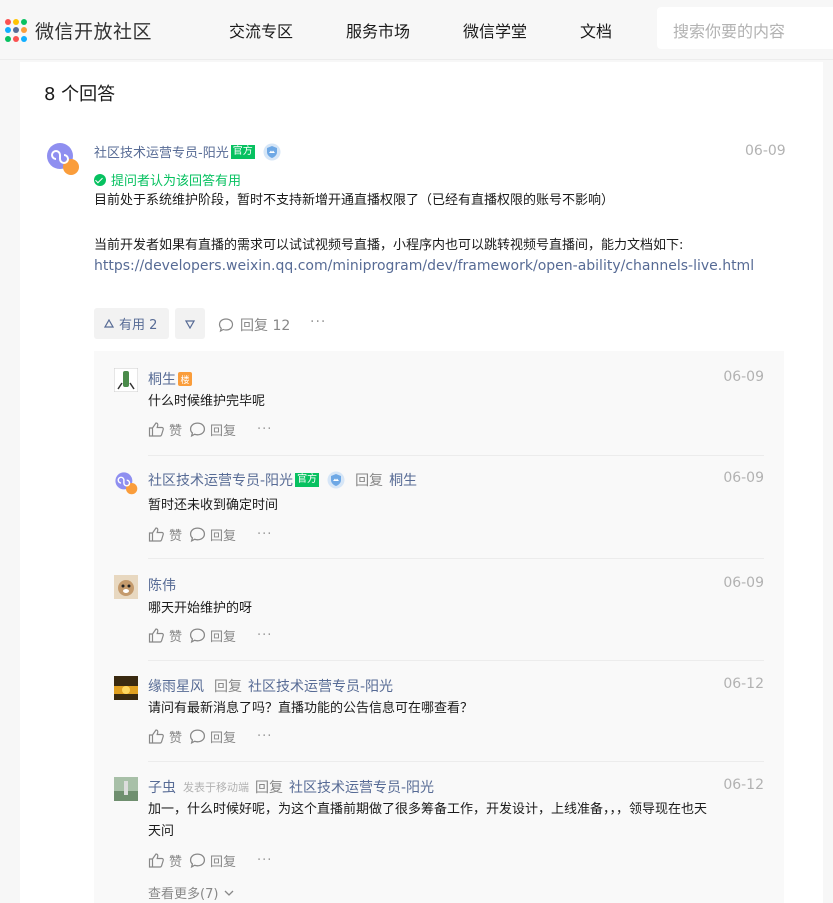 This screenshot has height=903, width=833. What do you see at coordinates (216, 787) in the screenshot?
I see `mobile-post-tag: 发表于移动端` at bounding box center [216, 787].